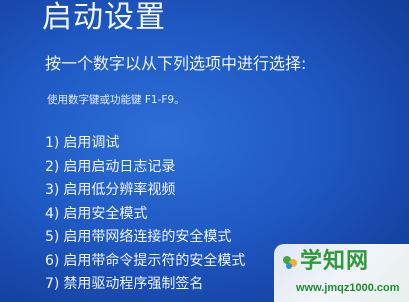 This screenshot has height=302, width=409. What do you see at coordinates (335, 261) in the screenshot?
I see `watermark-text: 学知网` at bounding box center [335, 261].